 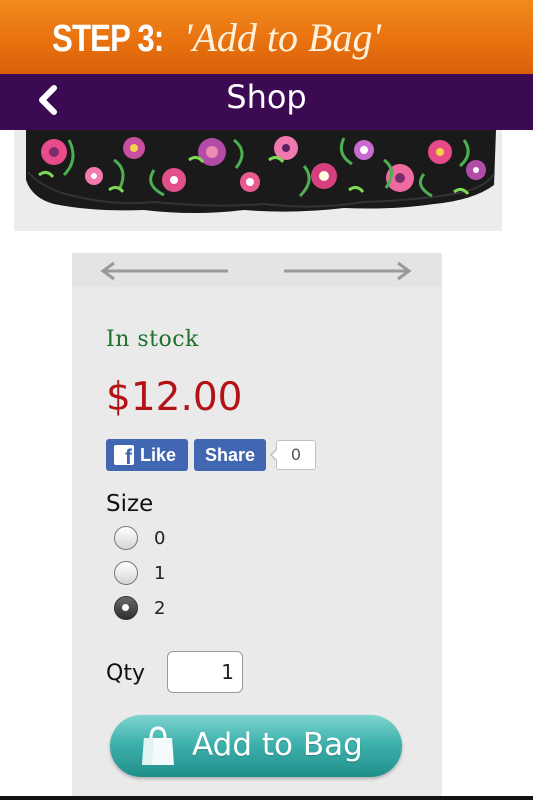 What do you see at coordinates (266, 798) in the screenshot?
I see `bottom-edge` at bounding box center [266, 798].